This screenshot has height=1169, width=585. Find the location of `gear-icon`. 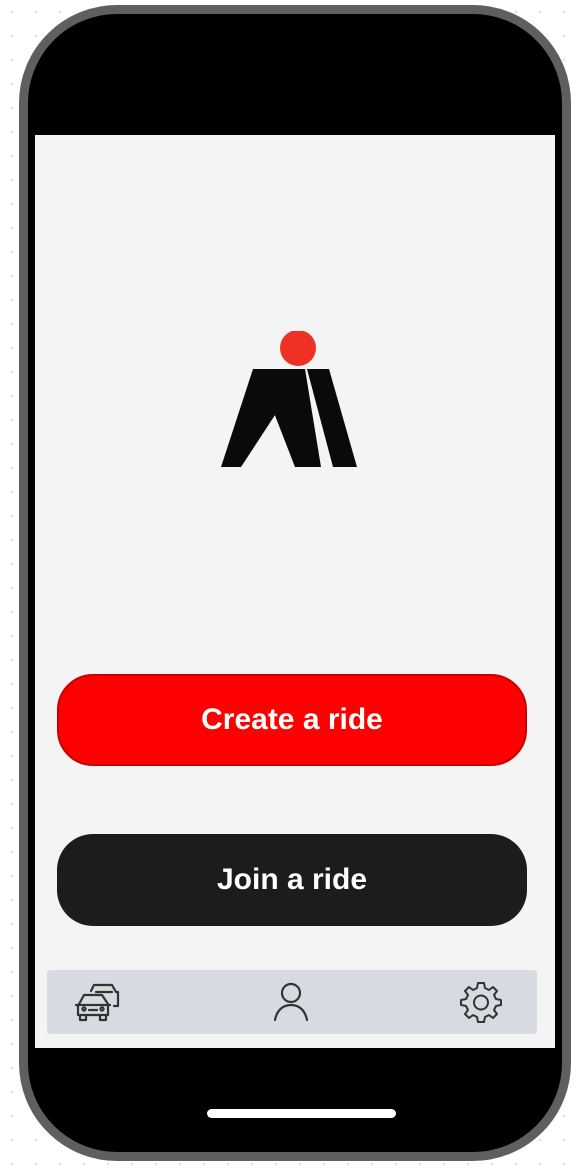

gear-icon is located at coordinates (481, 1002).